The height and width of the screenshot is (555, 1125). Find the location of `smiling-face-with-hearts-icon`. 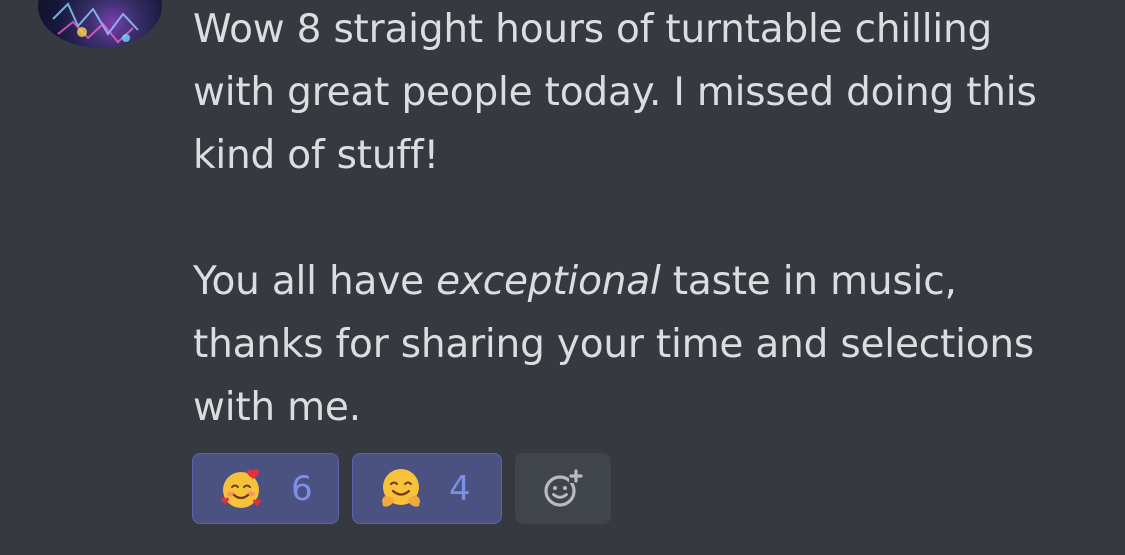

smiling-face-with-hearts-icon is located at coordinates (241, 488).